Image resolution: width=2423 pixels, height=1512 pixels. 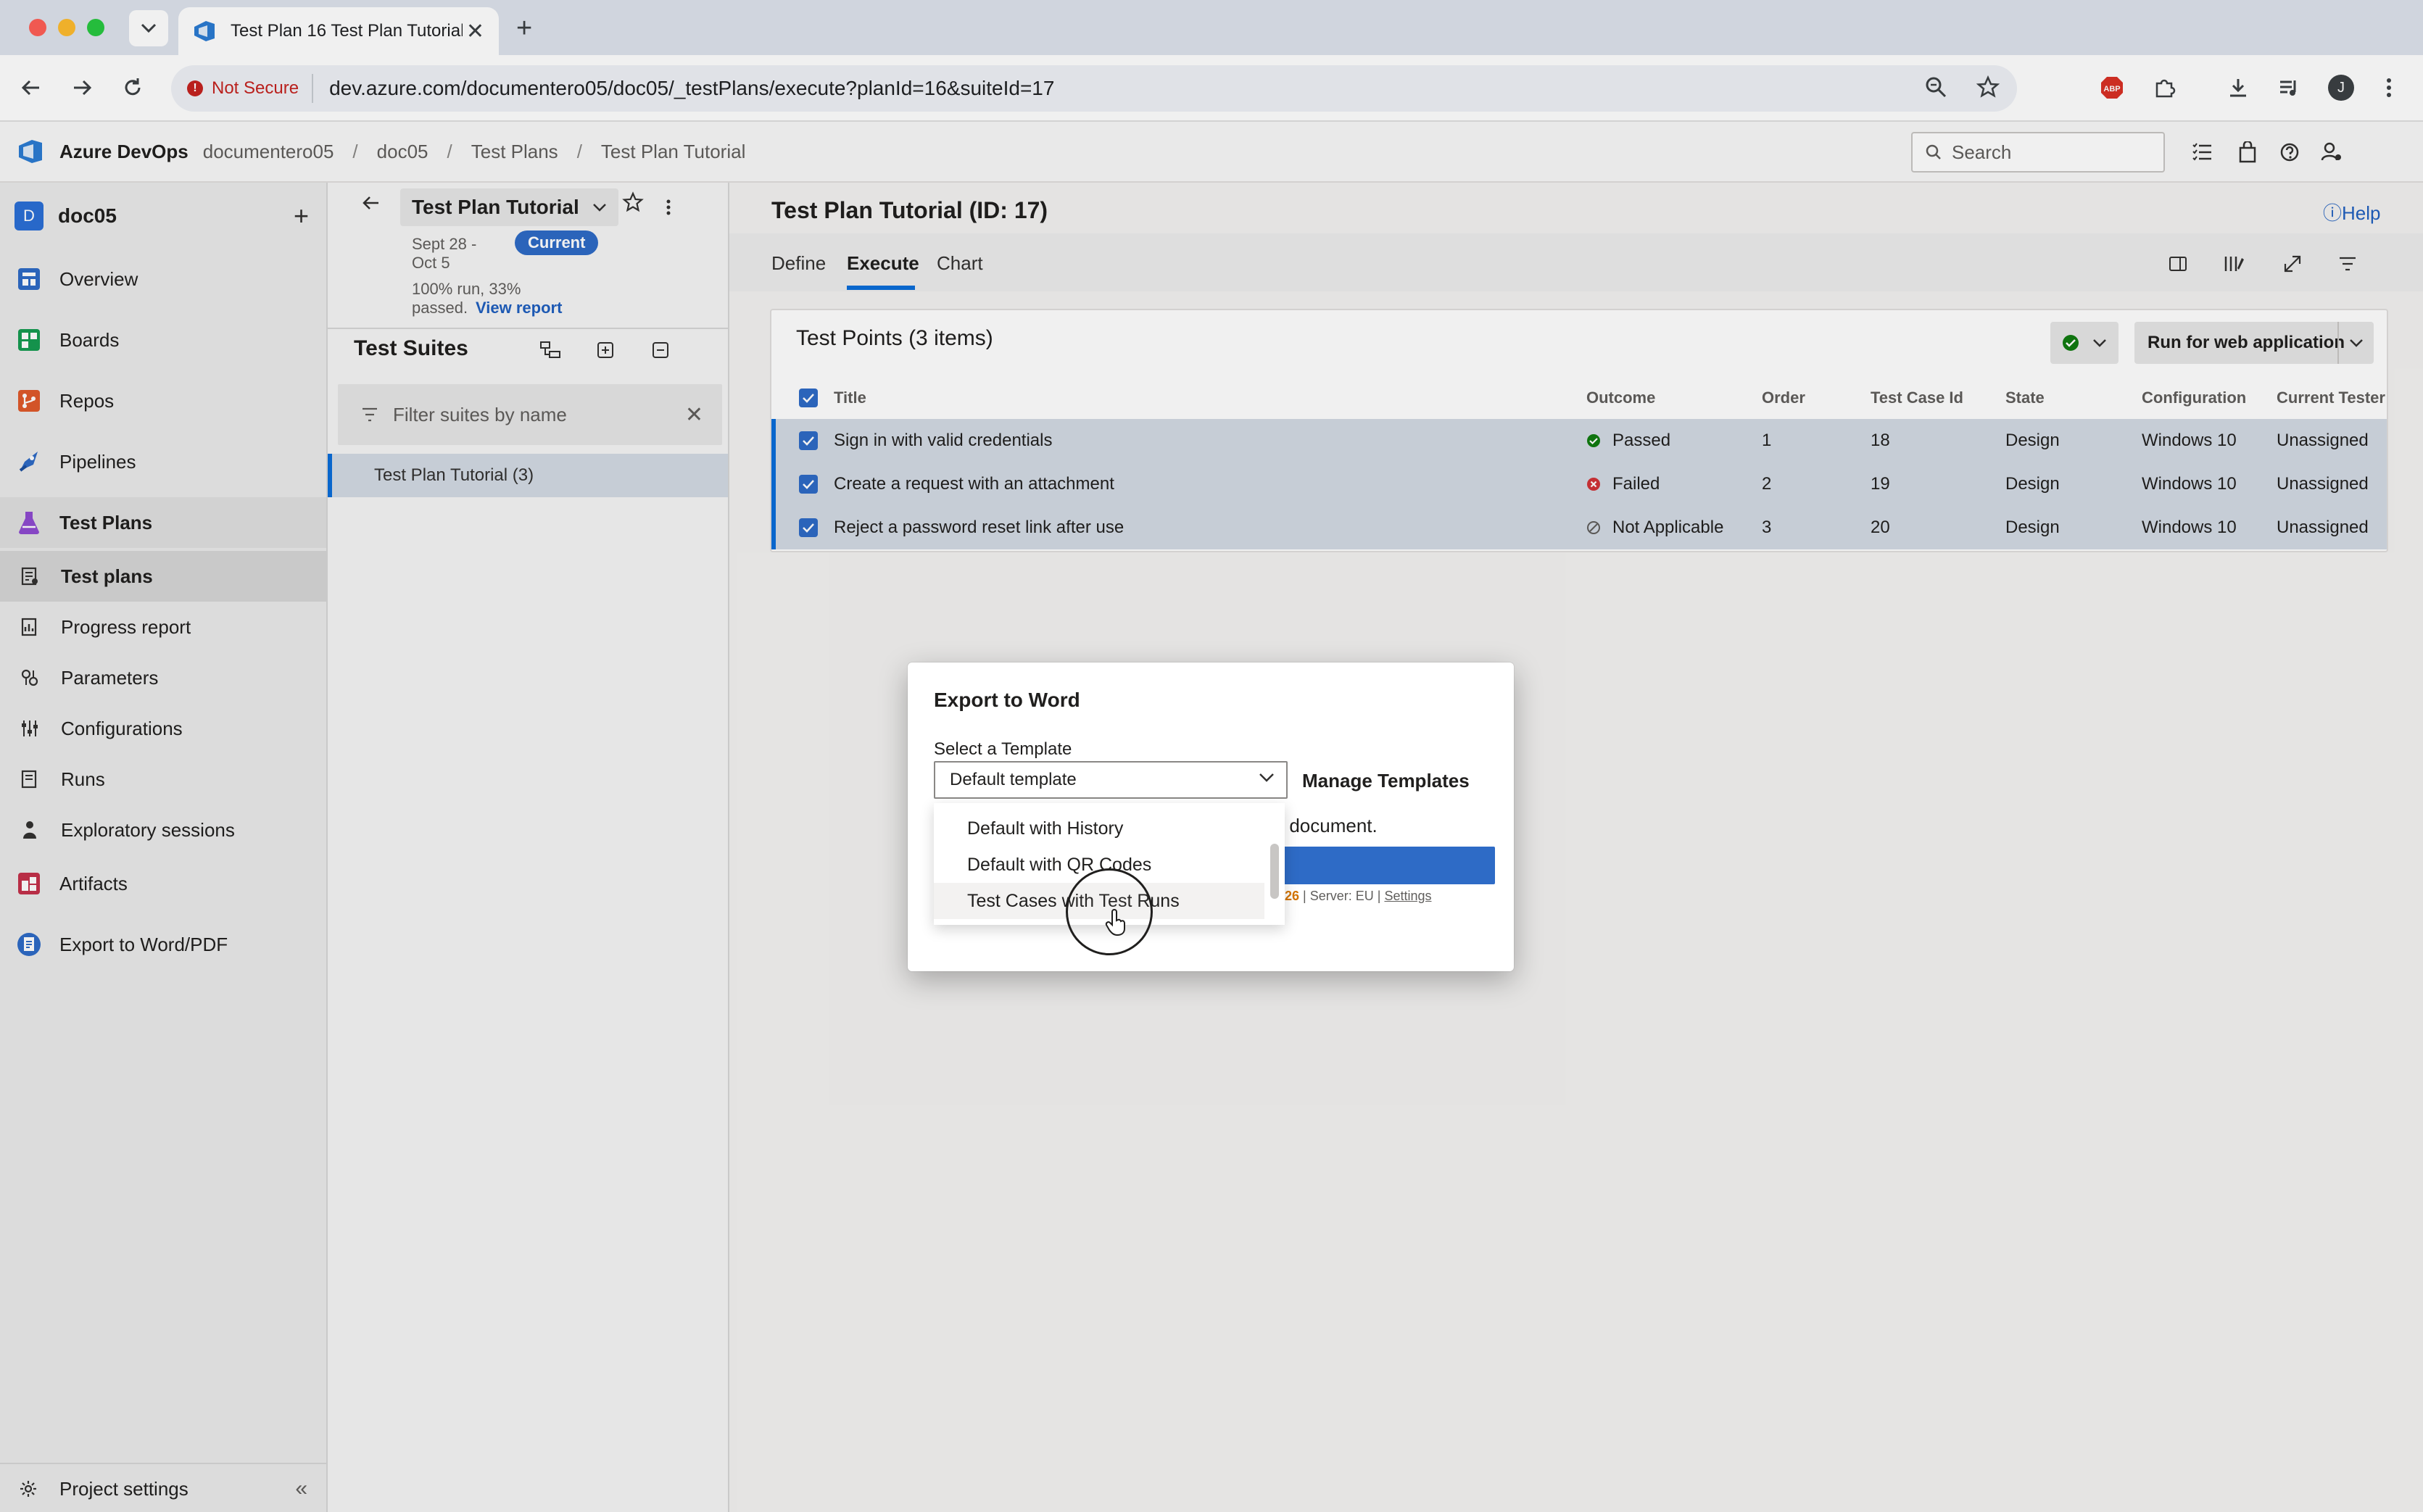 I want to click on dialog-title: Export to Word, so click(x=1007, y=700).